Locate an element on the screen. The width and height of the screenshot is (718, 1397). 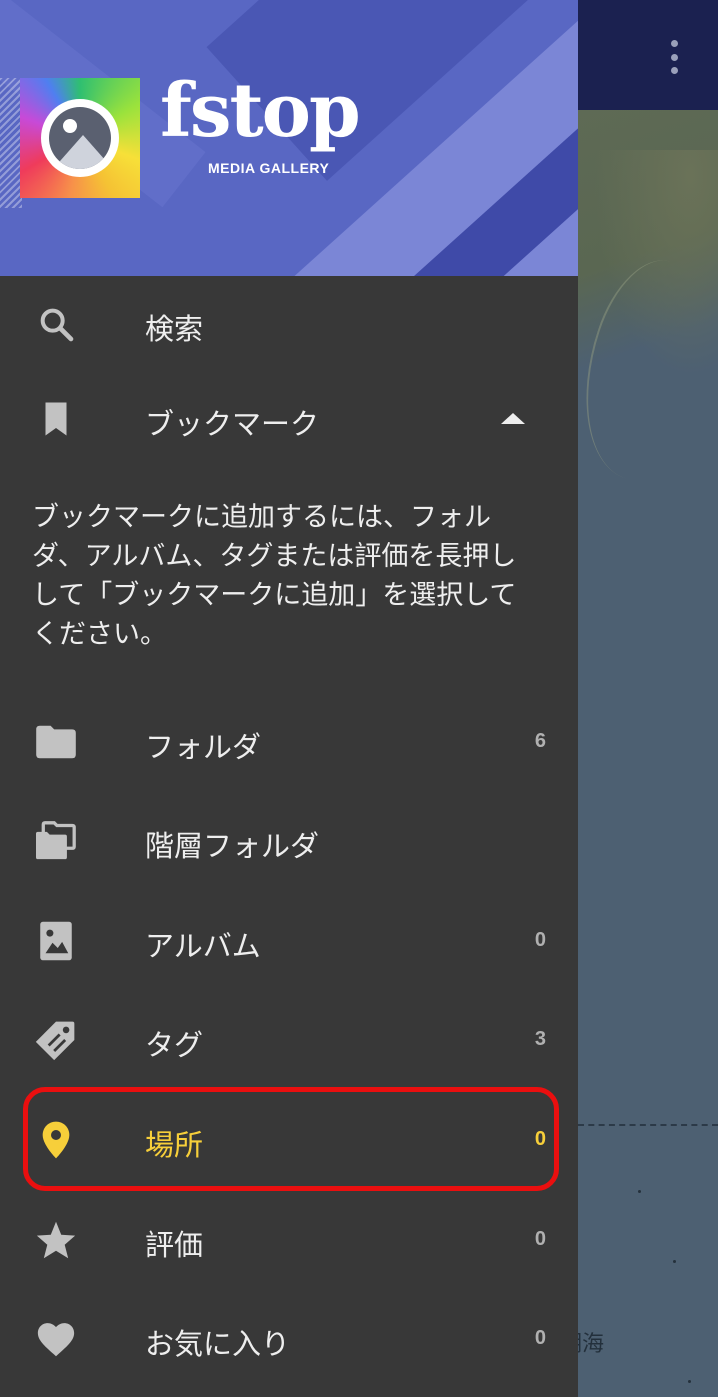
drawer-item-label: タグ is located at coordinates (174, 1045).